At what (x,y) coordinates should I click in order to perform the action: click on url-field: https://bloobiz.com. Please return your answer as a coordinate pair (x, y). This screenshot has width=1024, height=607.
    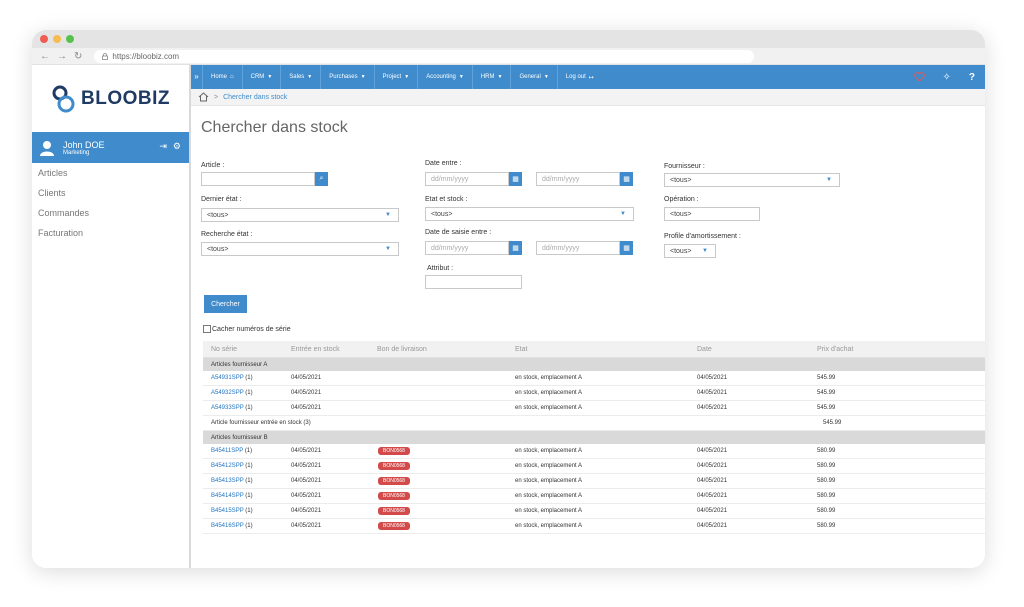
    Looking at the image, I should click on (424, 56).